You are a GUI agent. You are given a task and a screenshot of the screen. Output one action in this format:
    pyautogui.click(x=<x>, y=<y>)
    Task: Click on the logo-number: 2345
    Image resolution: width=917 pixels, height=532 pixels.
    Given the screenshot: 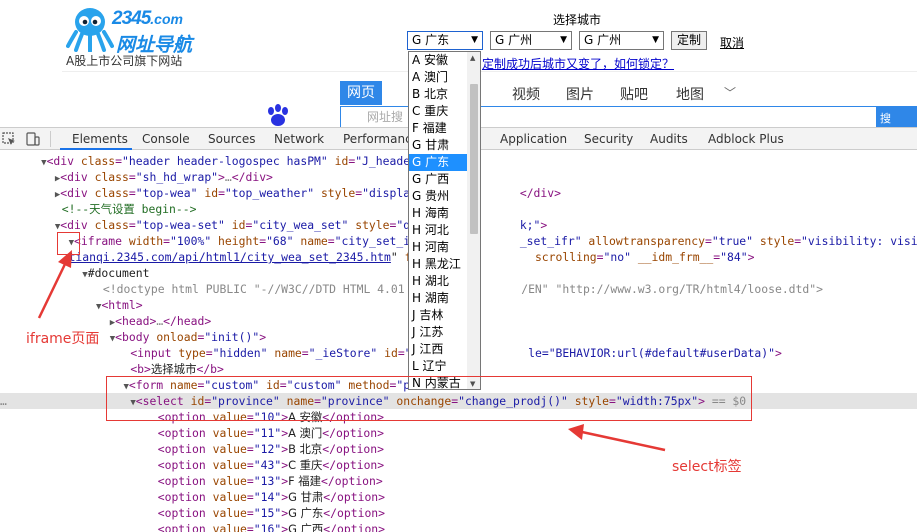 What is the action you would take?
    pyautogui.click(x=131, y=18)
    